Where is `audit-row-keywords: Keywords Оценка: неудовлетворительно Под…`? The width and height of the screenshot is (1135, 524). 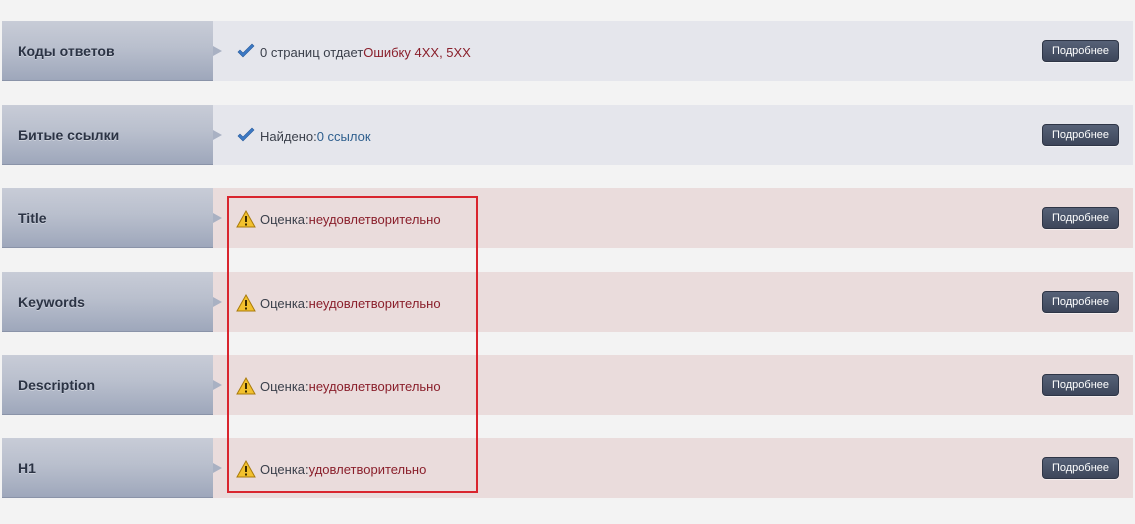 audit-row-keywords: Keywords Оценка: неудовлетворительно Под… is located at coordinates (567, 302).